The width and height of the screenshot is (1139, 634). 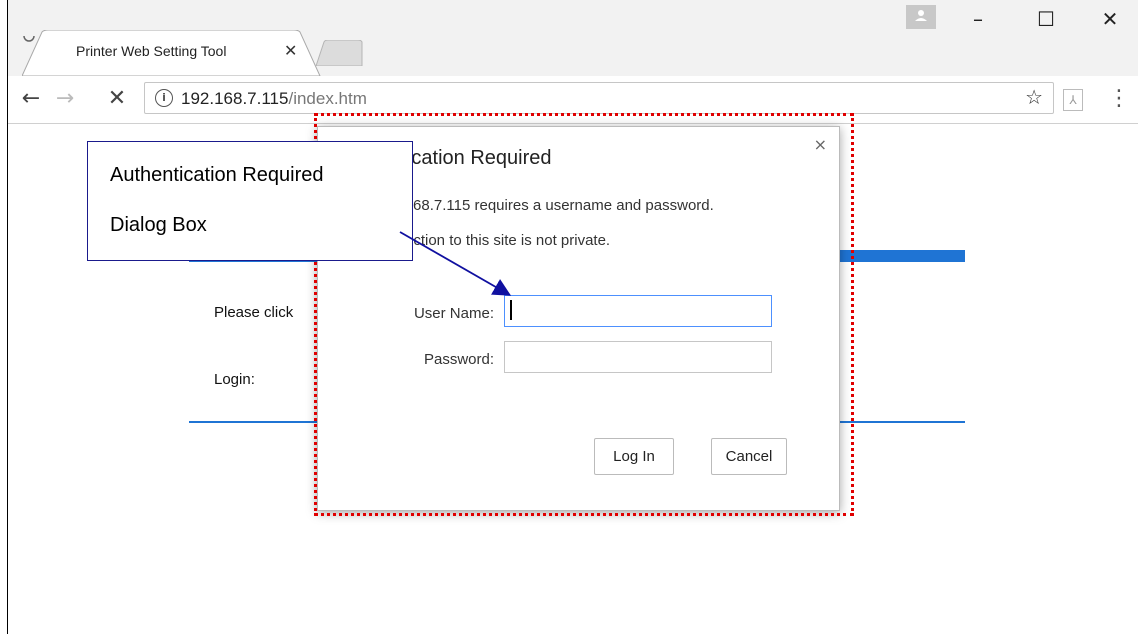 What do you see at coordinates (268, 51) in the screenshot?
I see `tab-title-fade` at bounding box center [268, 51].